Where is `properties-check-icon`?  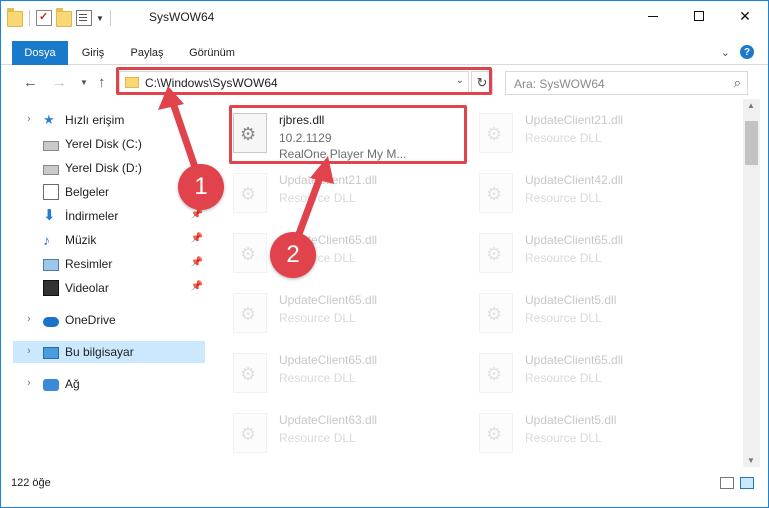 properties-check-icon is located at coordinates (44, 18).